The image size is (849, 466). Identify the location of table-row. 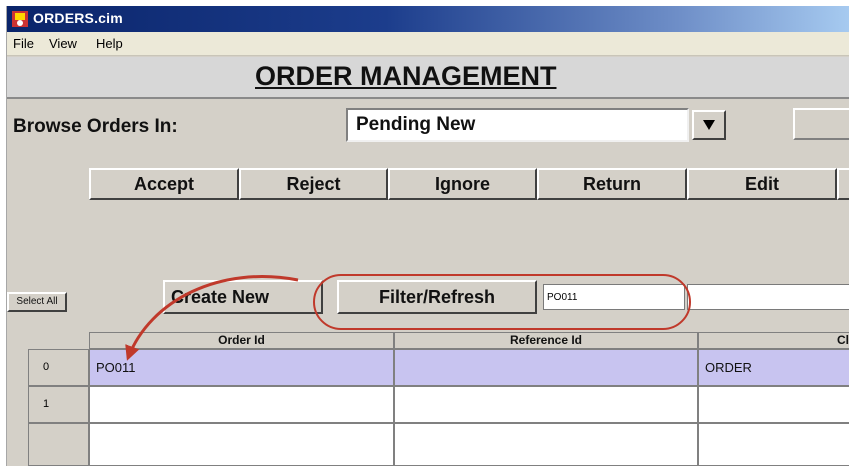
(428, 444).